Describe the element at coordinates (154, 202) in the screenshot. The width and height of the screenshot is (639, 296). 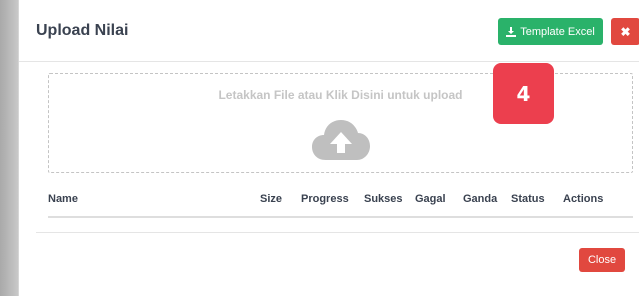
I see `column-header-name: Name` at that location.